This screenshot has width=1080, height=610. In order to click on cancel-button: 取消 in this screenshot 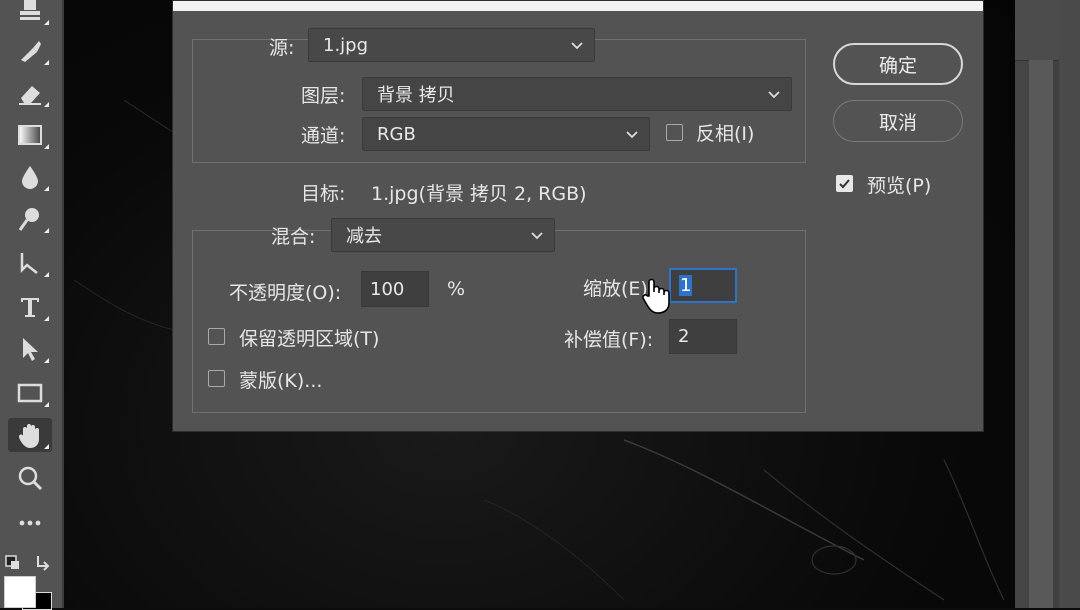, I will do `click(898, 121)`.